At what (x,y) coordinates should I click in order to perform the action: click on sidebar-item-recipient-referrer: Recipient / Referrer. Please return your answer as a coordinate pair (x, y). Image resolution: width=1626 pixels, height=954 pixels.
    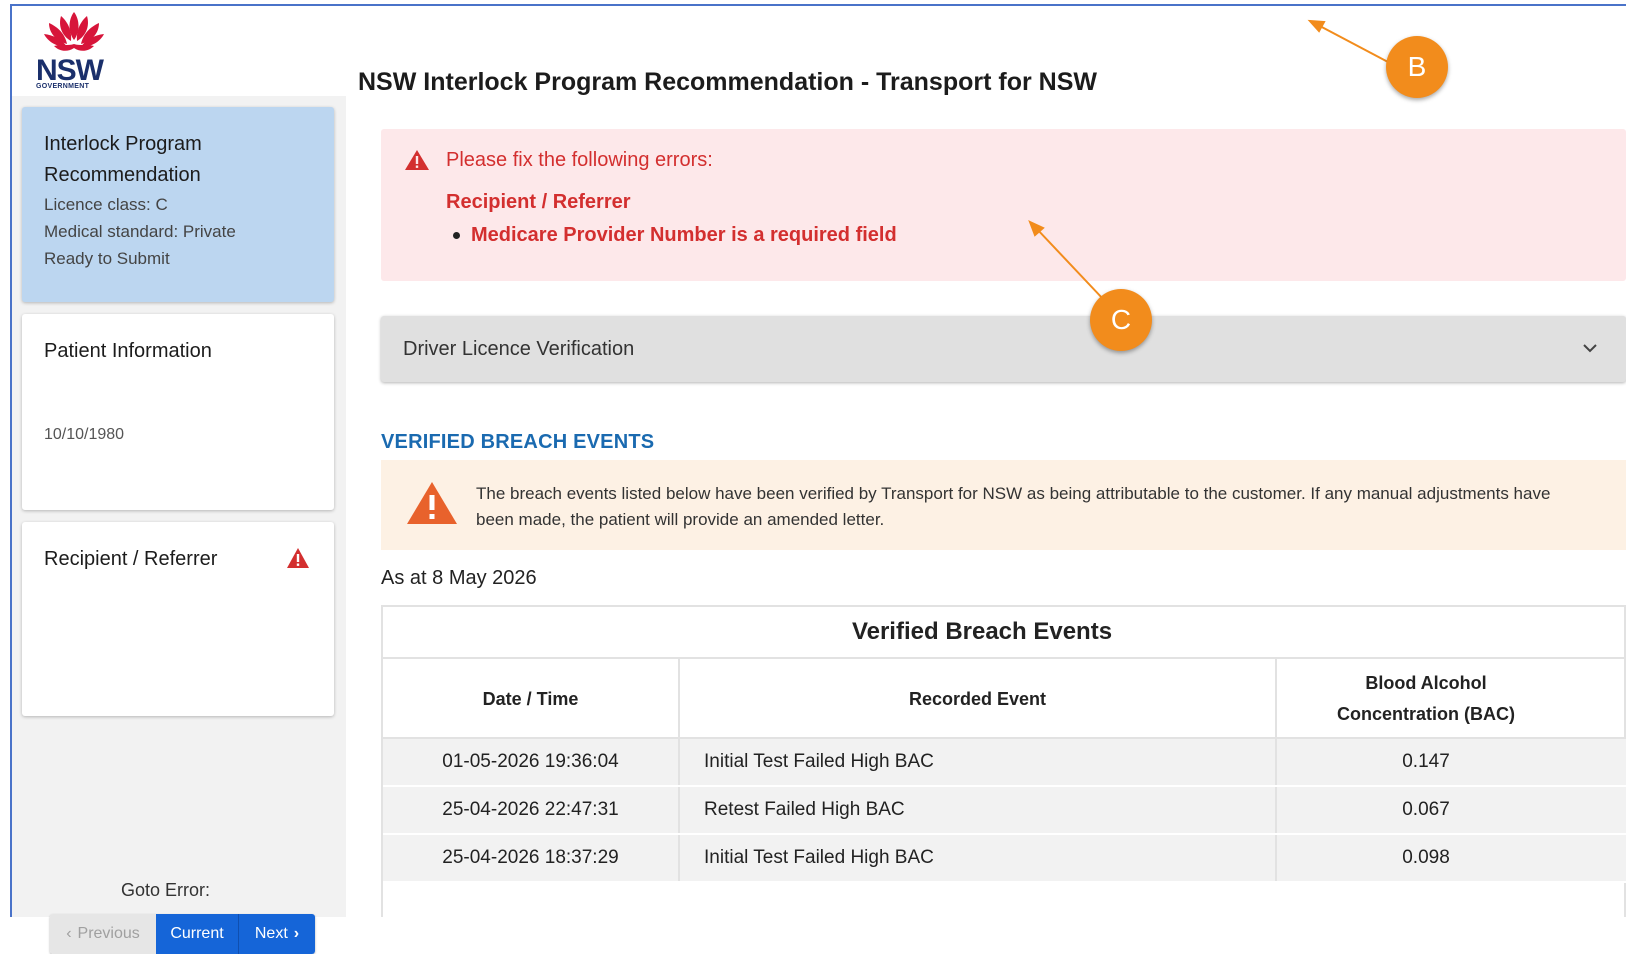
    Looking at the image, I should click on (178, 619).